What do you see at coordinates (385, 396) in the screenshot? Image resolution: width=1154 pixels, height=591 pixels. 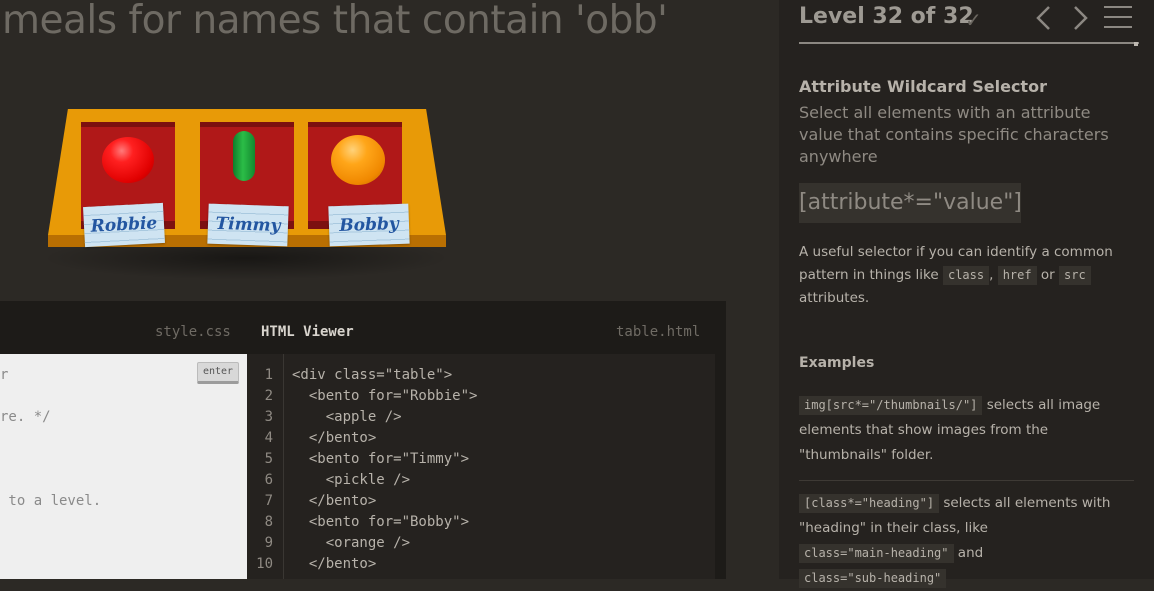 I see `html-code-line: <bento for="Robbie">` at bounding box center [385, 396].